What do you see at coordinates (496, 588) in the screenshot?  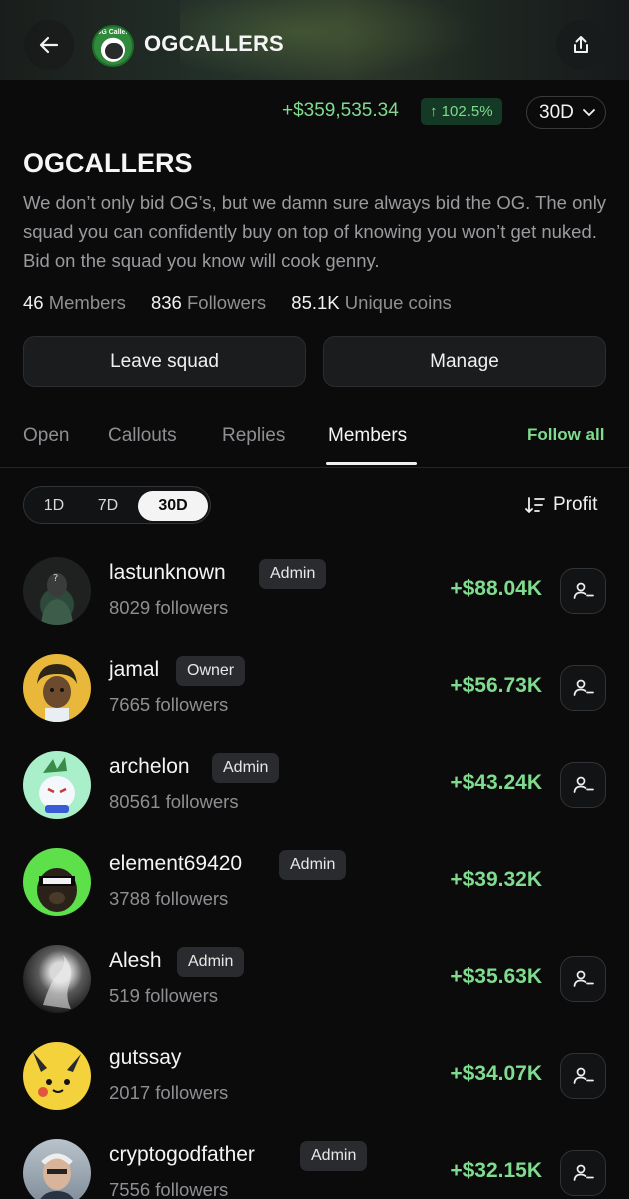 I see `member-profit: +$88.04K` at bounding box center [496, 588].